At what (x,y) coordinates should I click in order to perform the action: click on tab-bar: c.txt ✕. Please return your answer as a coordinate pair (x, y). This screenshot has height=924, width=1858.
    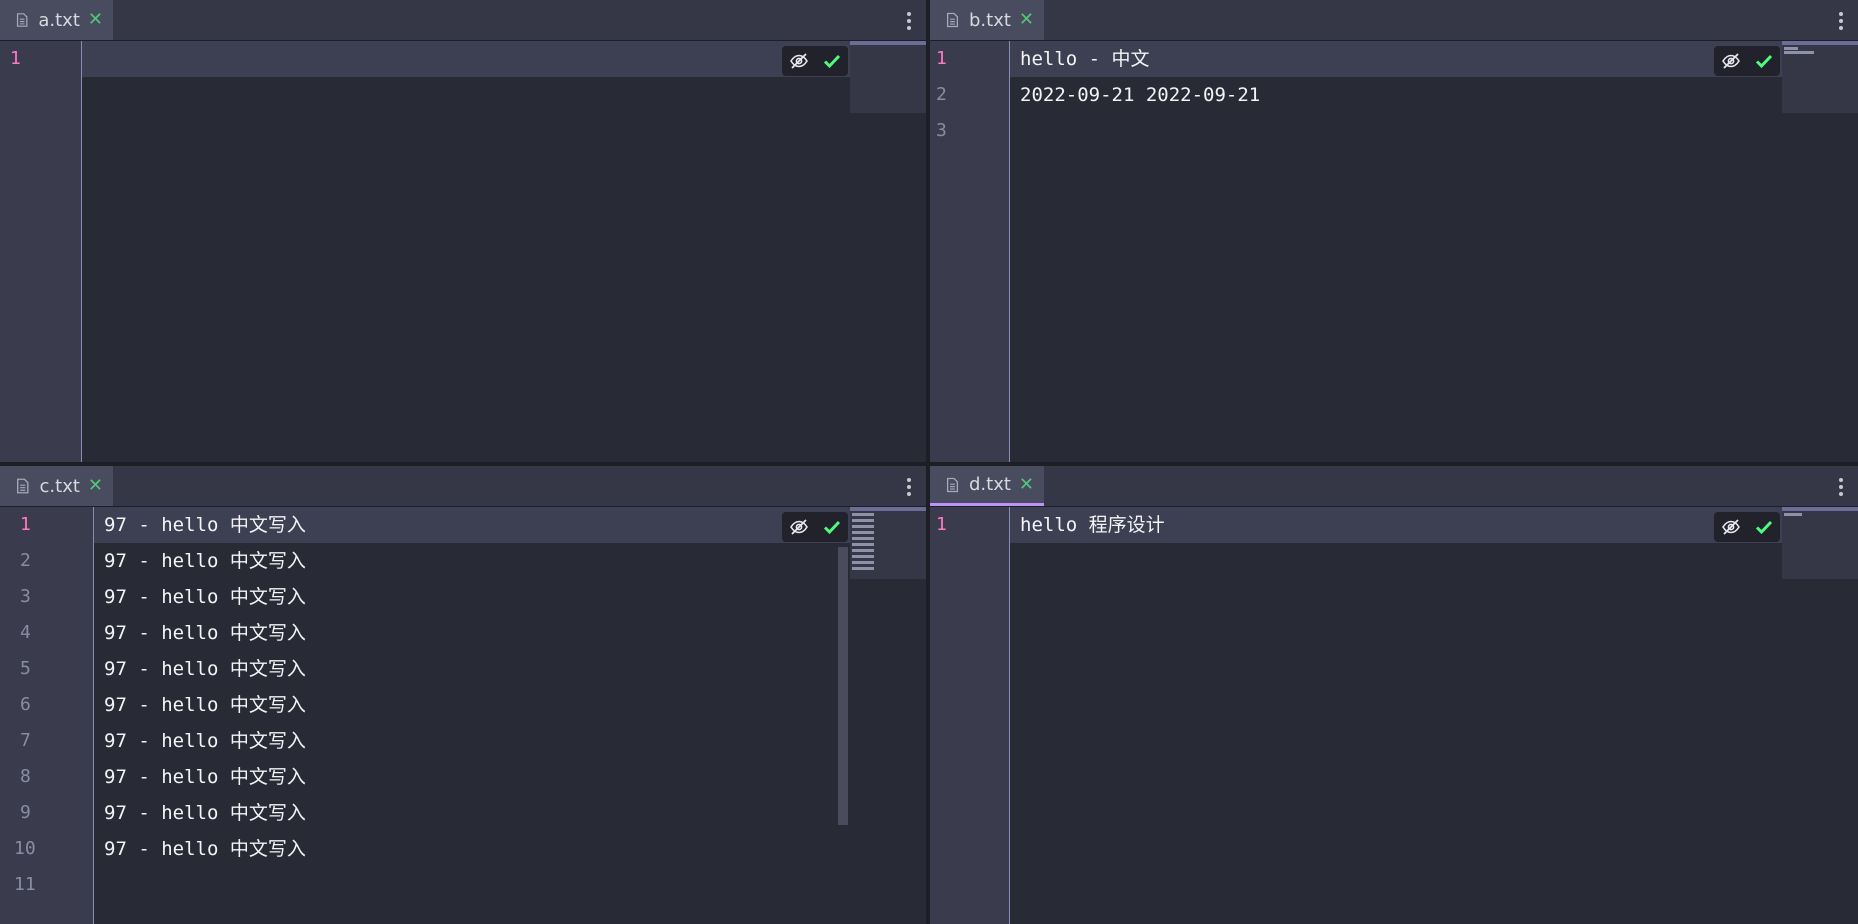
    Looking at the image, I should click on (463, 486).